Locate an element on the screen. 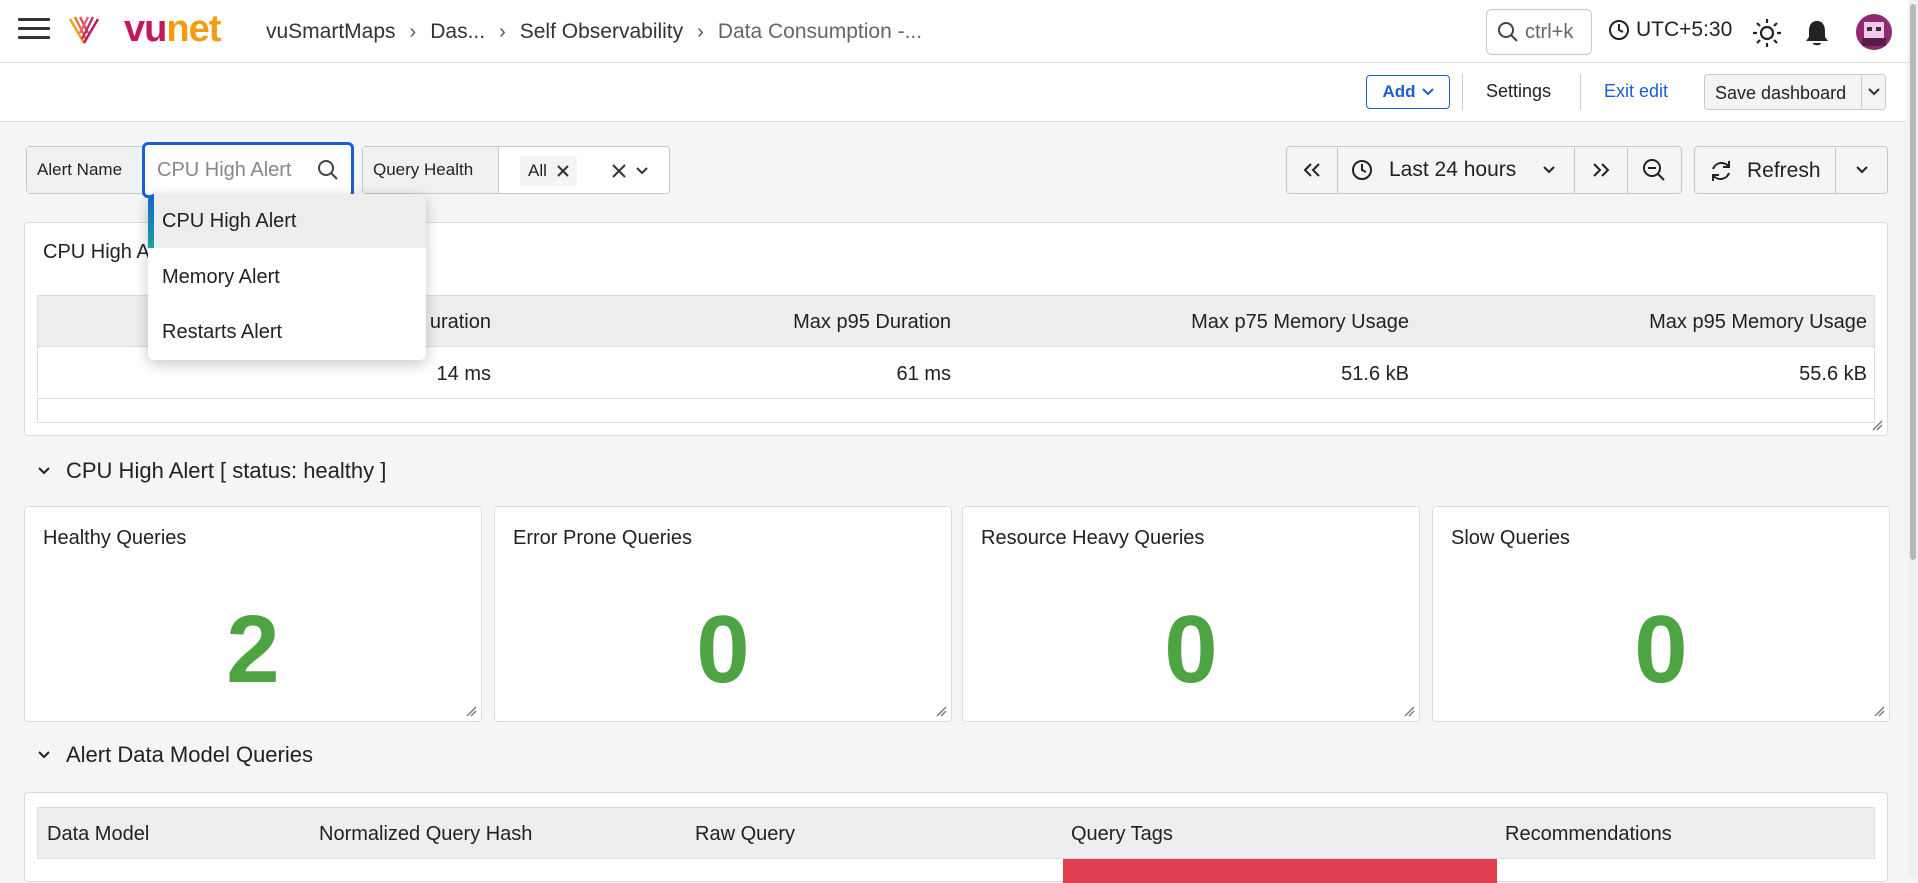 Image resolution: width=1918 pixels, height=883 pixels. alert-name-label: Alert Name is located at coordinates (85, 170).